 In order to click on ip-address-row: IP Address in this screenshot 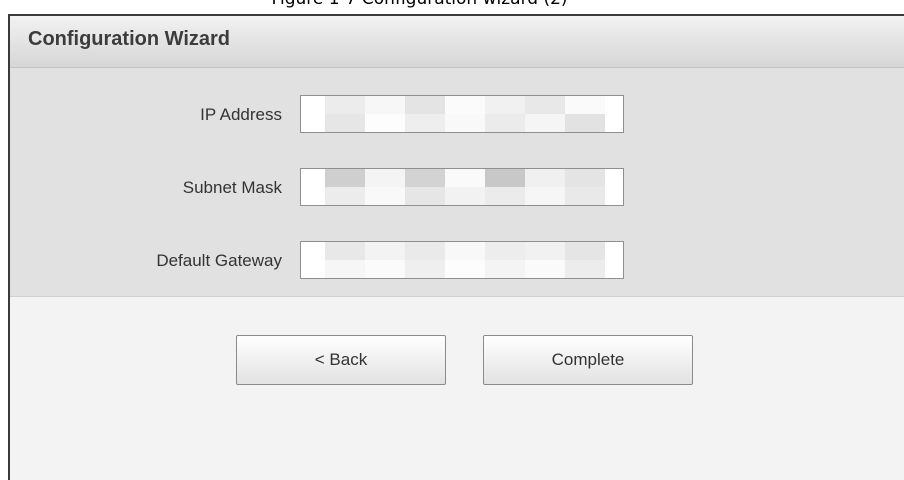, I will do `click(457, 114)`.